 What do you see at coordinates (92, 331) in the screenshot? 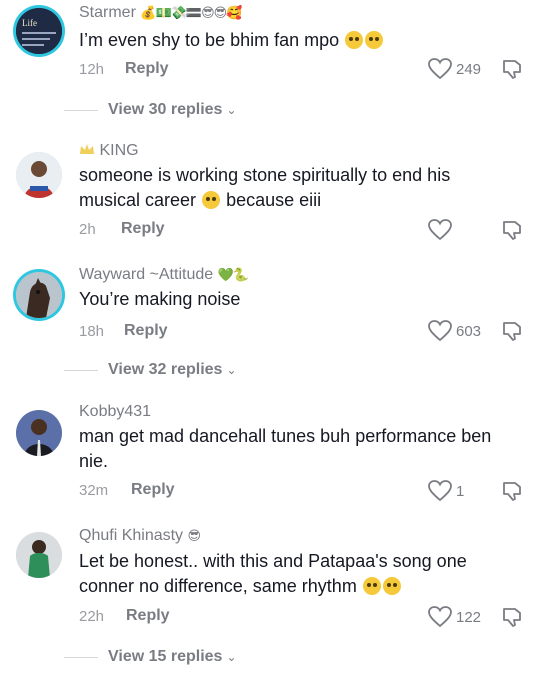
I see `comment-timestamp: 18h` at bounding box center [92, 331].